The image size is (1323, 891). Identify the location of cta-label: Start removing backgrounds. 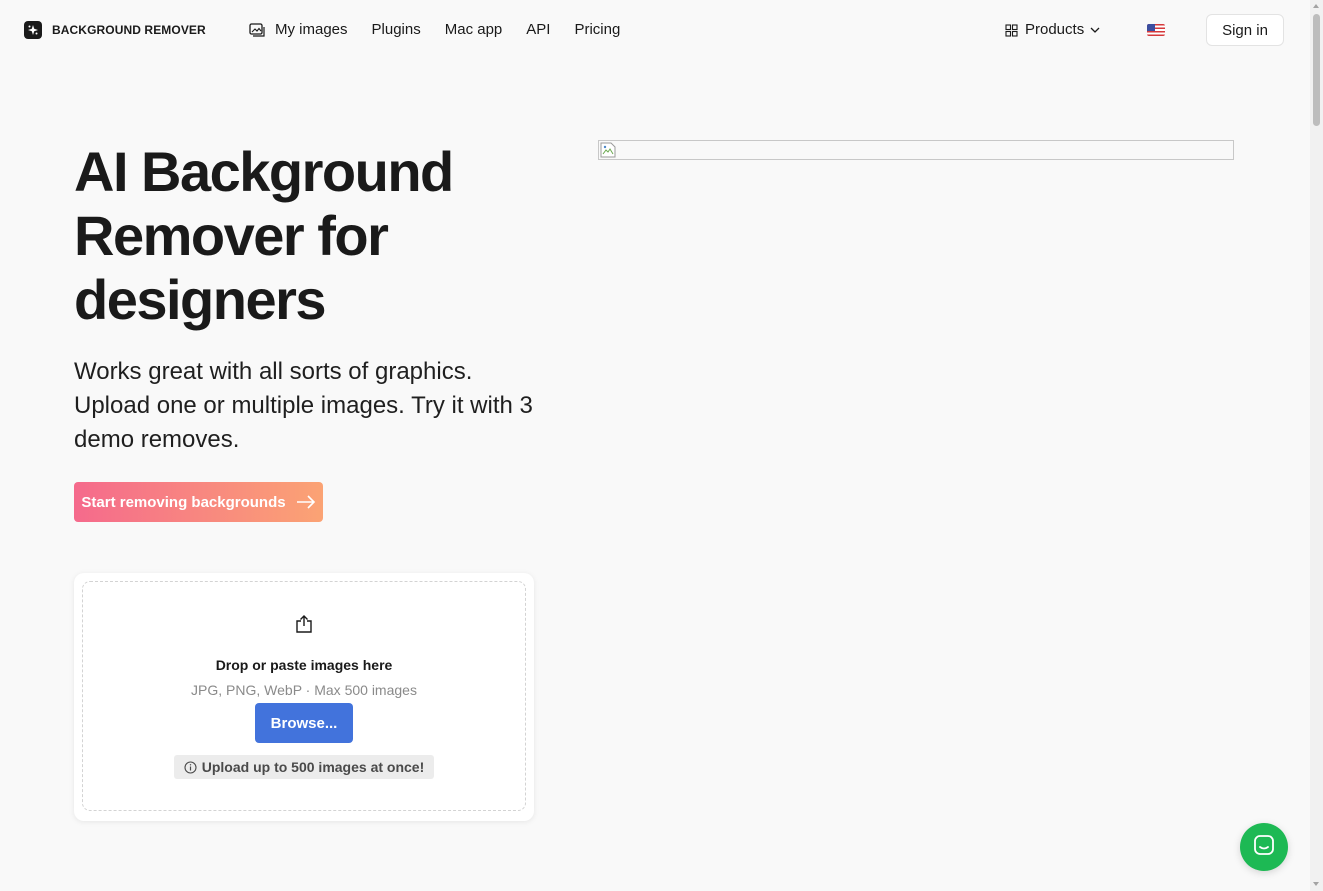
(183, 502).